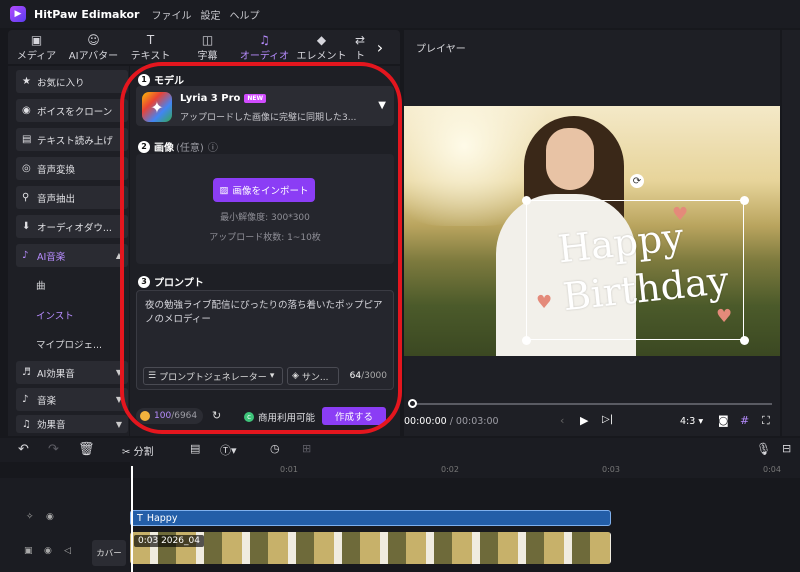  What do you see at coordinates (265, 238) in the screenshot?
I see `upload-count-note: アップロード枚数: 1~10枚` at bounding box center [265, 238].